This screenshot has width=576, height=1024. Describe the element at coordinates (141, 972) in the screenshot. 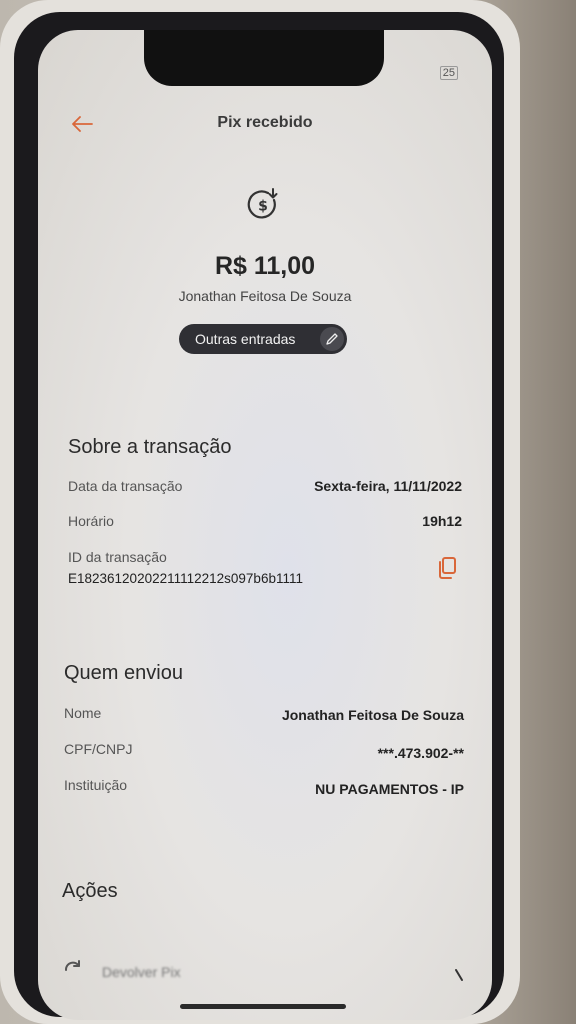

I see `refund-pix-action: Devolver Pix` at that location.